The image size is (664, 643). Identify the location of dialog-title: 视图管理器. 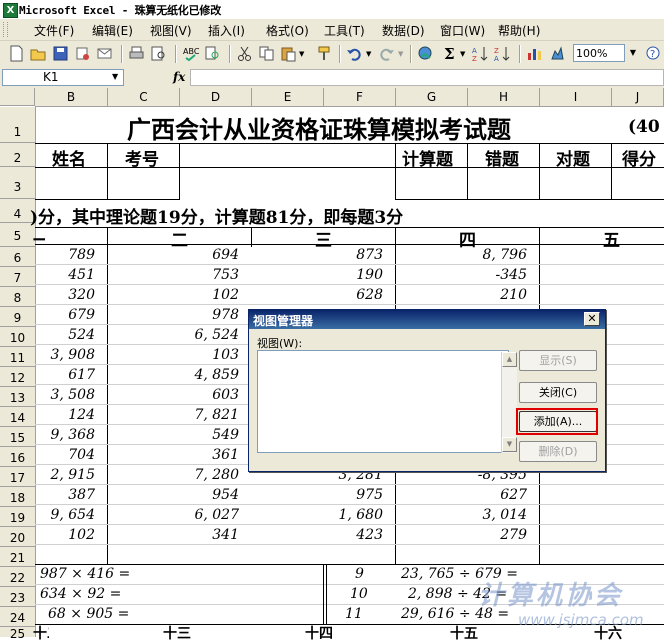
(283, 321).